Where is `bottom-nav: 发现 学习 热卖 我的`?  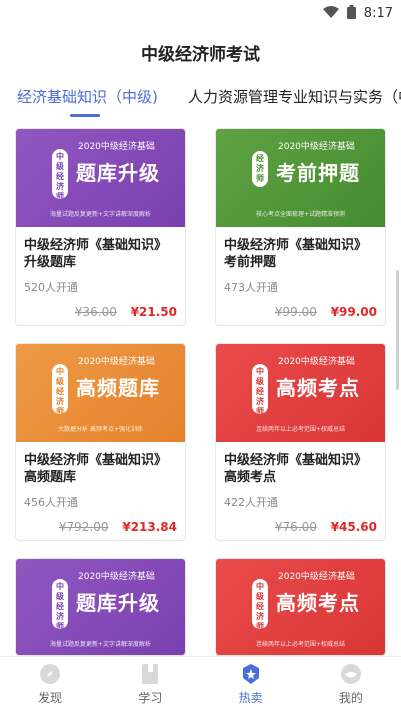 bottom-nav: 发现 学习 热卖 我的 is located at coordinates (200, 683).